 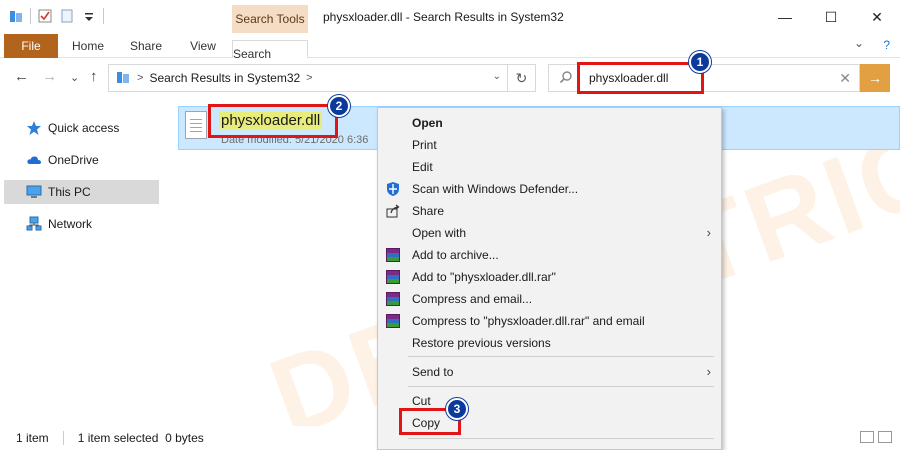 I want to click on refresh-button: ↻, so click(x=521, y=78).